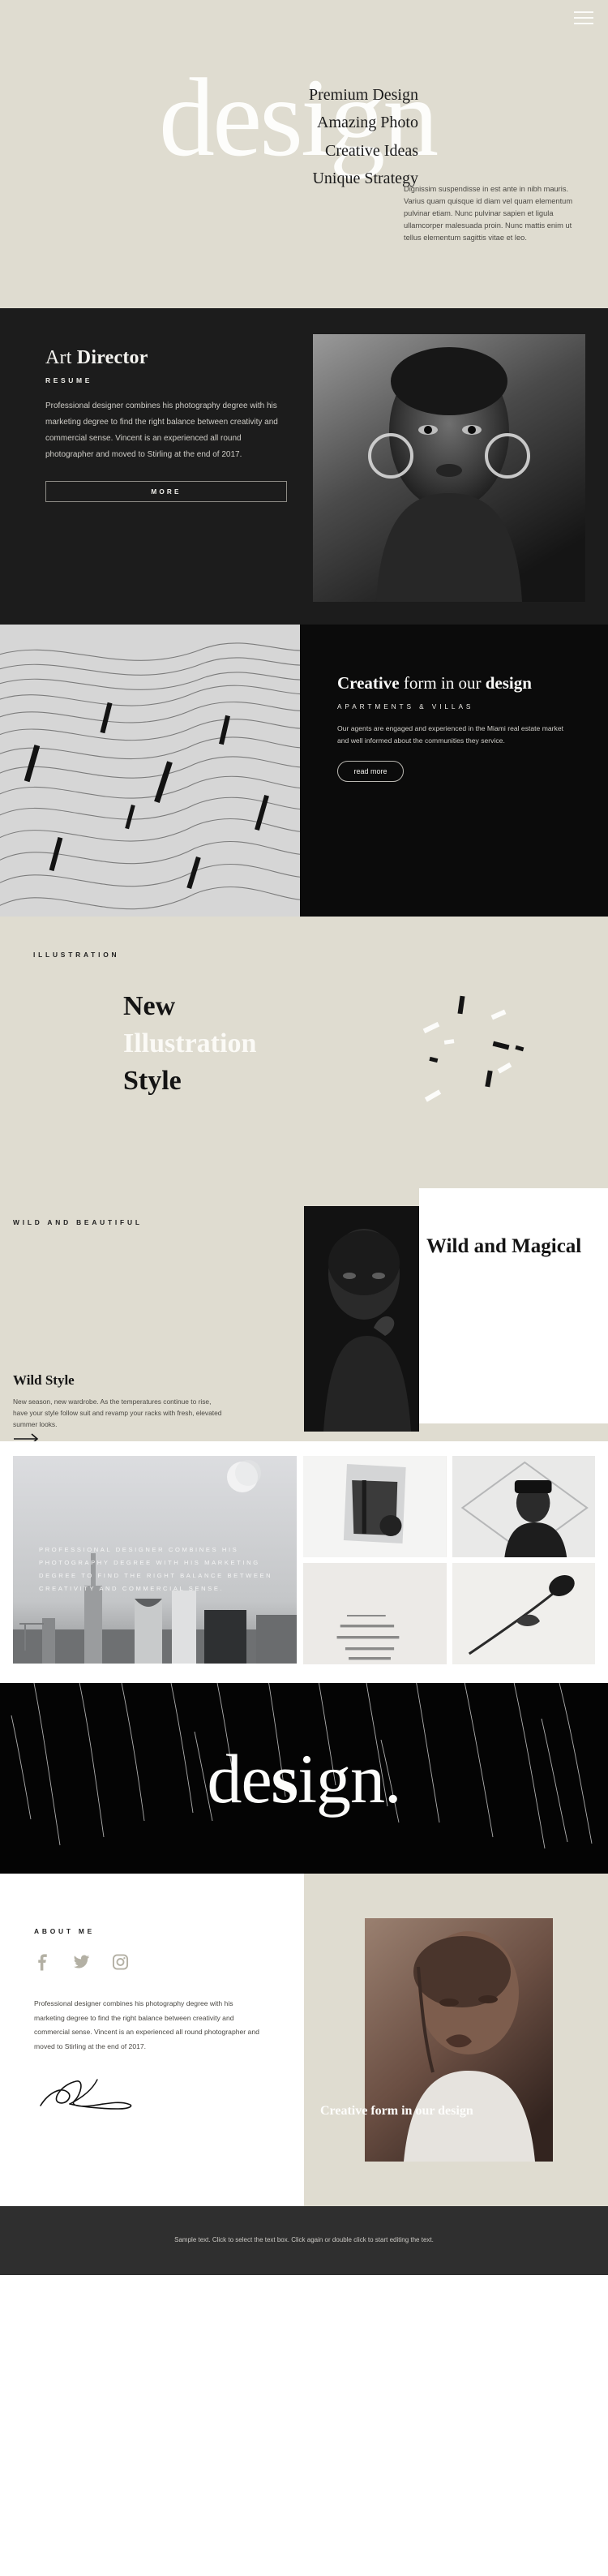 Image resolution: width=608 pixels, height=2576 pixels. I want to click on hero-tagline: Amazing Photo, so click(367, 123).